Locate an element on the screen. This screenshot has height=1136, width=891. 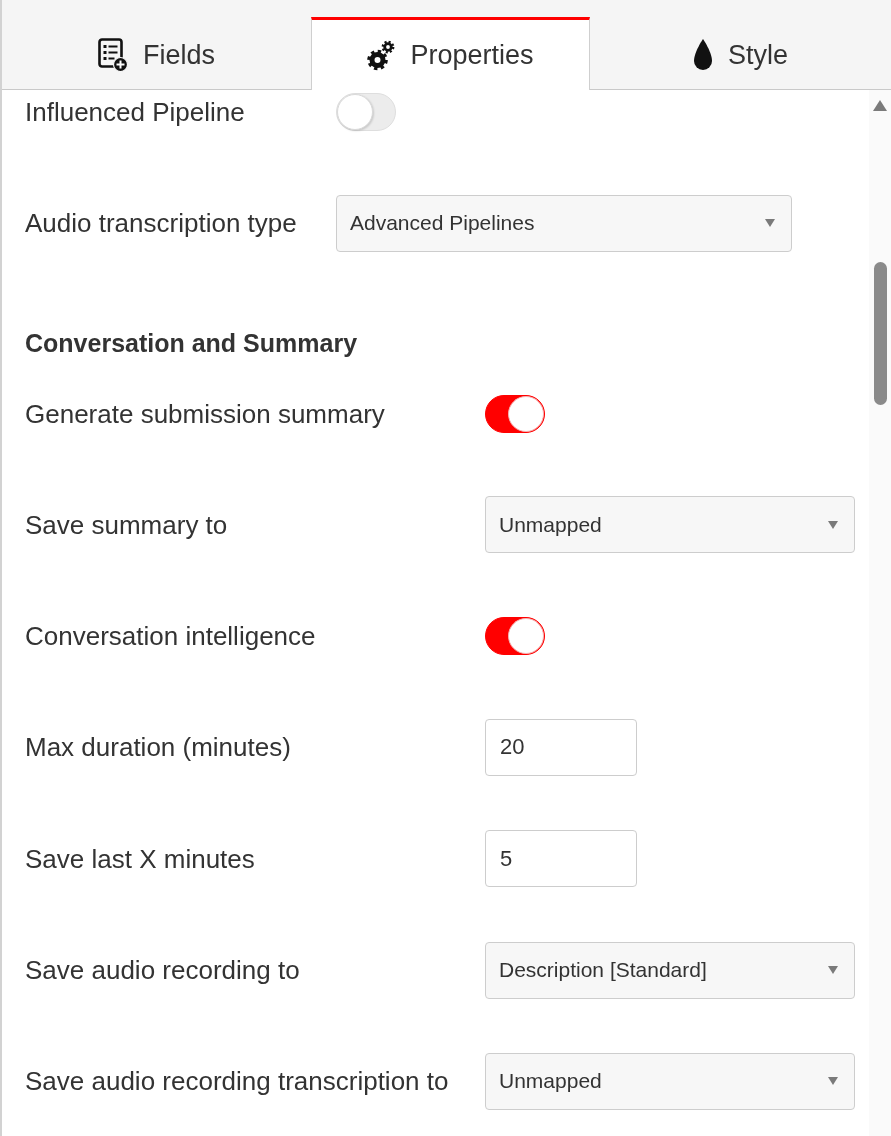
scrollbar-thumb is located at coordinates (880, 333).